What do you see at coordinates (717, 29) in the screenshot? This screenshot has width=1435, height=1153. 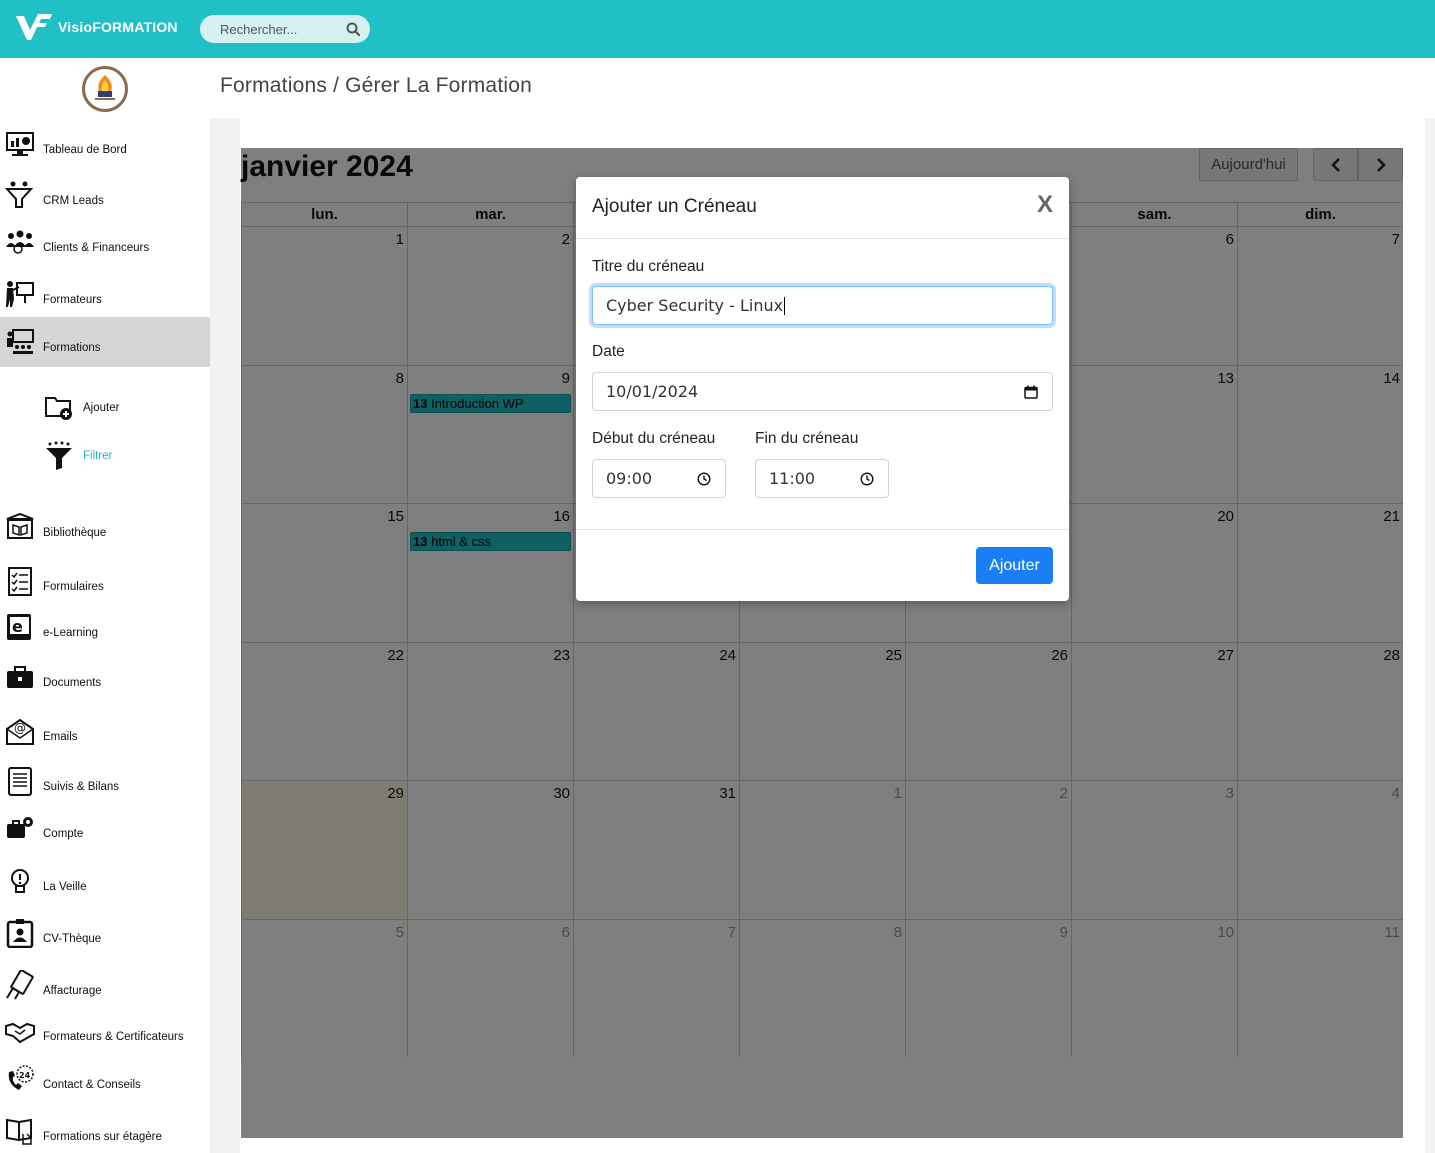 I see `top-bar: VisioFORMATION` at bounding box center [717, 29].